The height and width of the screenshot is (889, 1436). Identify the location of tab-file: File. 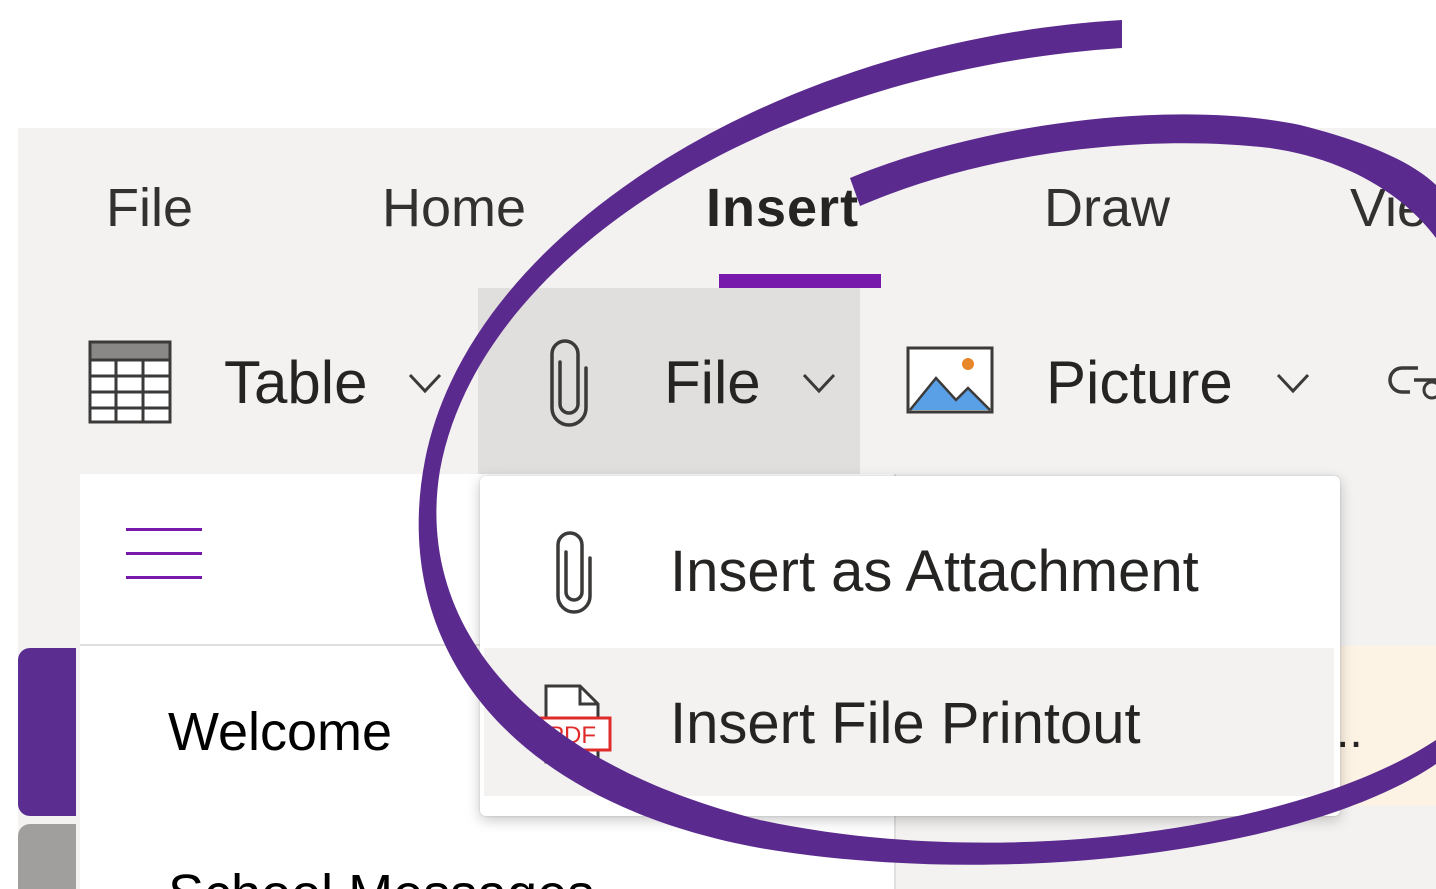
(149, 208).